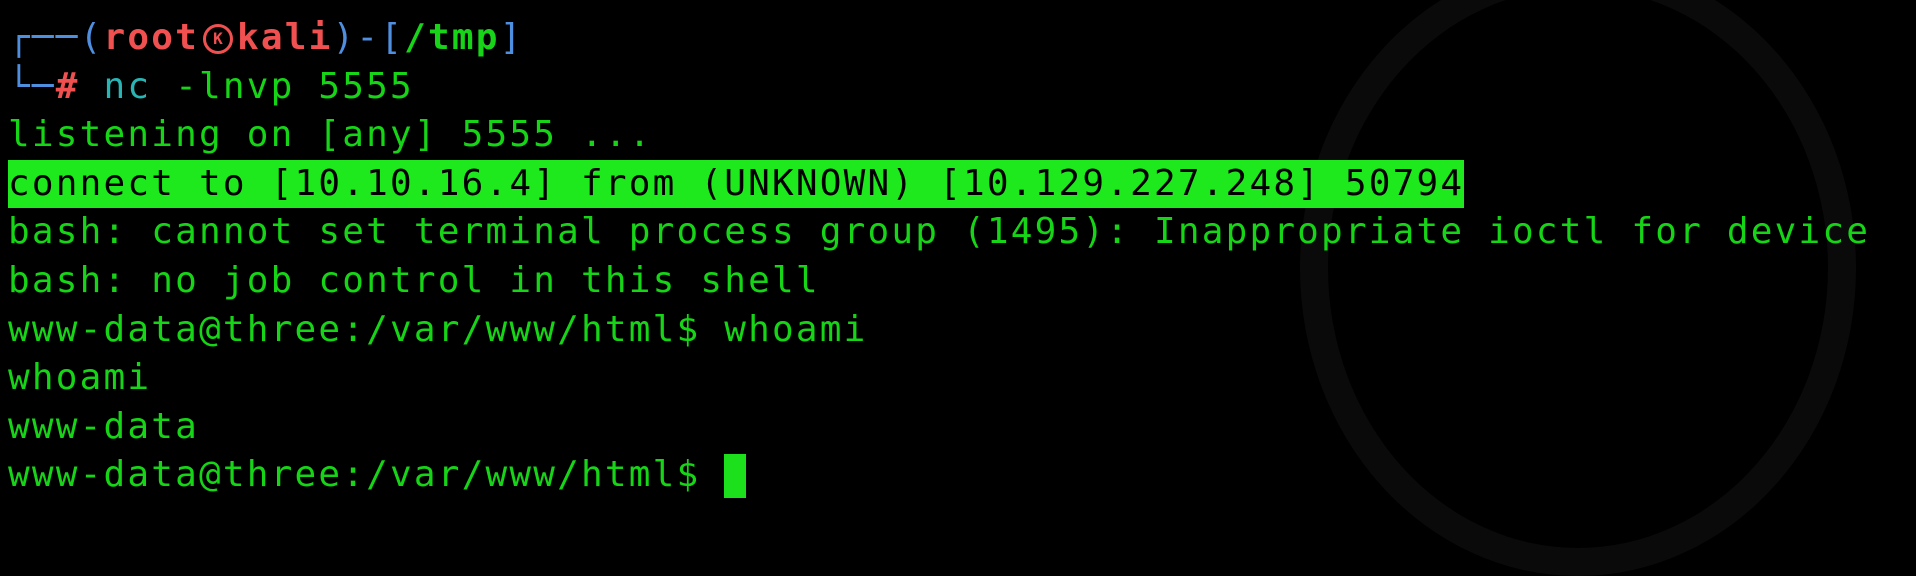  What do you see at coordinates (44, 37) in the screenshot?
I see `prompt-corner: ┌──` at bounding box center [44, 37].